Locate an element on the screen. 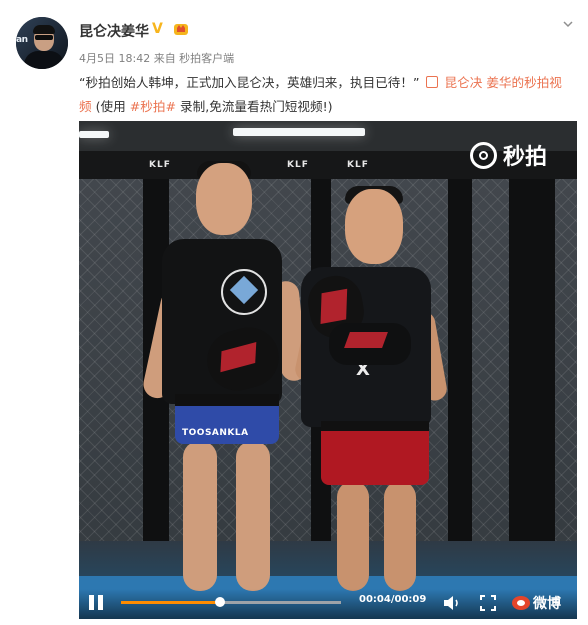 The height and width of the screenshot is (625, 588). video-watermark: 秒拍 is located at coordinates (508, 155).